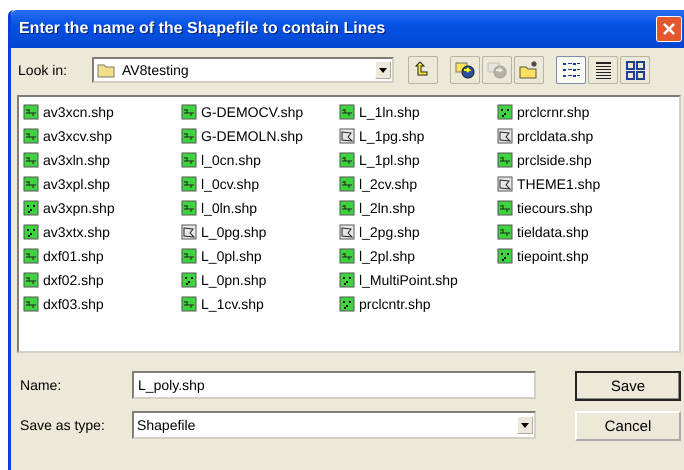 The width and height of the screenshot is (684, 470). What do you see at coordinates (229, 208) in the screenshot?
I see `file-name: l_0ln.shp` at bounding box center [229, 208].